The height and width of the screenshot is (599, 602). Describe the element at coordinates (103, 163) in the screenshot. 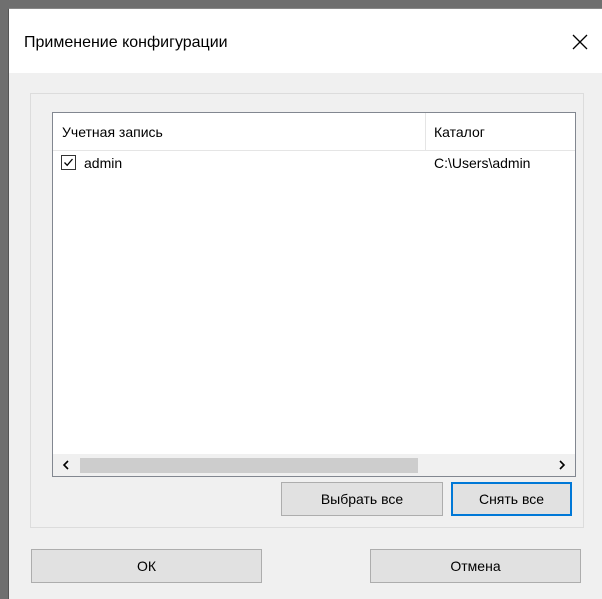

I see `account-name: admin` at that location.